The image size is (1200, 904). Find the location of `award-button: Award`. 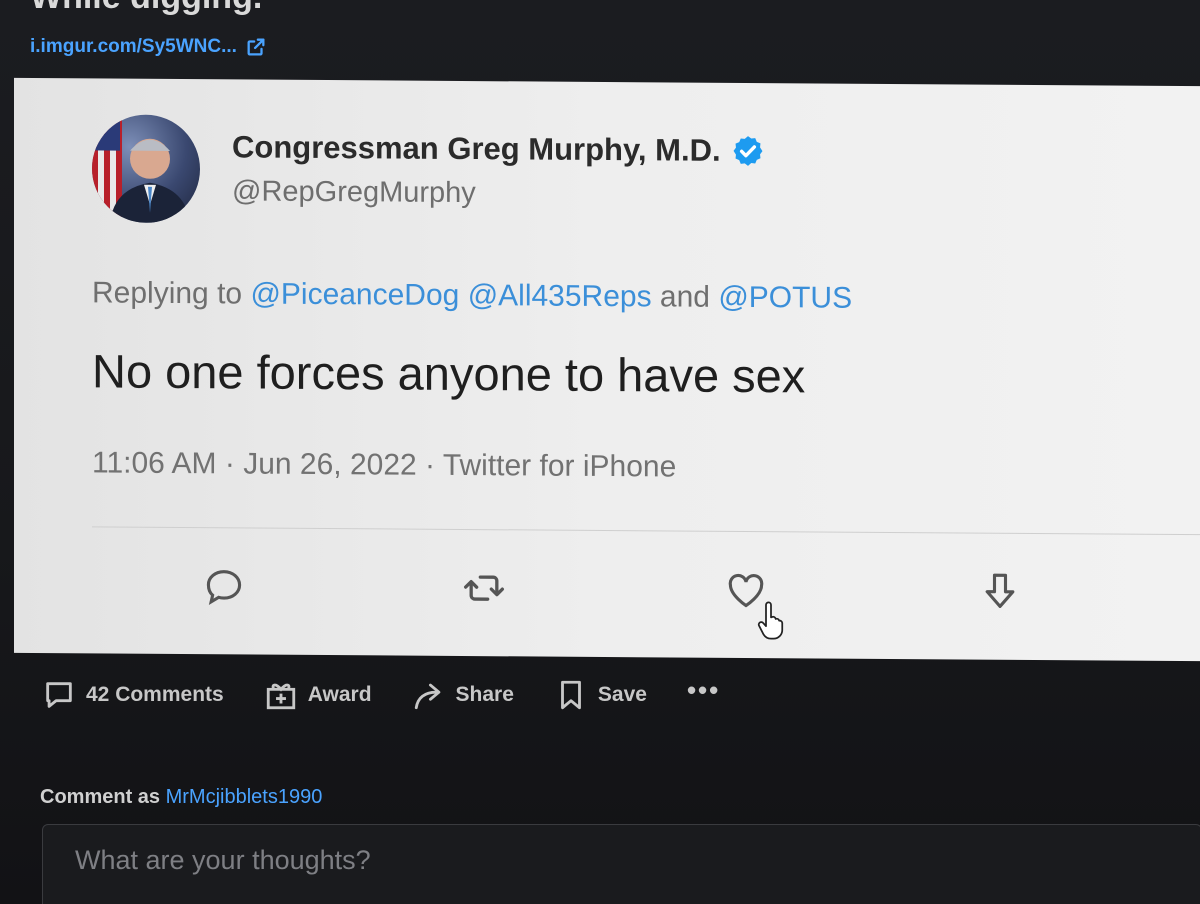

award-button: Award is located at coordinates (318, 695).